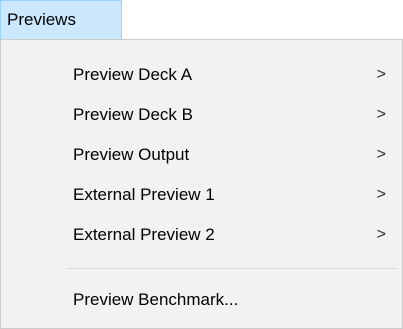  I want to click on menu-previews: Previews, so click(61, 19).